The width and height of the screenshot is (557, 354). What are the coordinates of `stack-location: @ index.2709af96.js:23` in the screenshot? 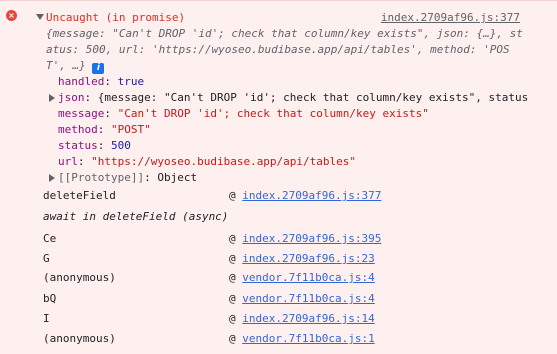 It's located at (302, 258).